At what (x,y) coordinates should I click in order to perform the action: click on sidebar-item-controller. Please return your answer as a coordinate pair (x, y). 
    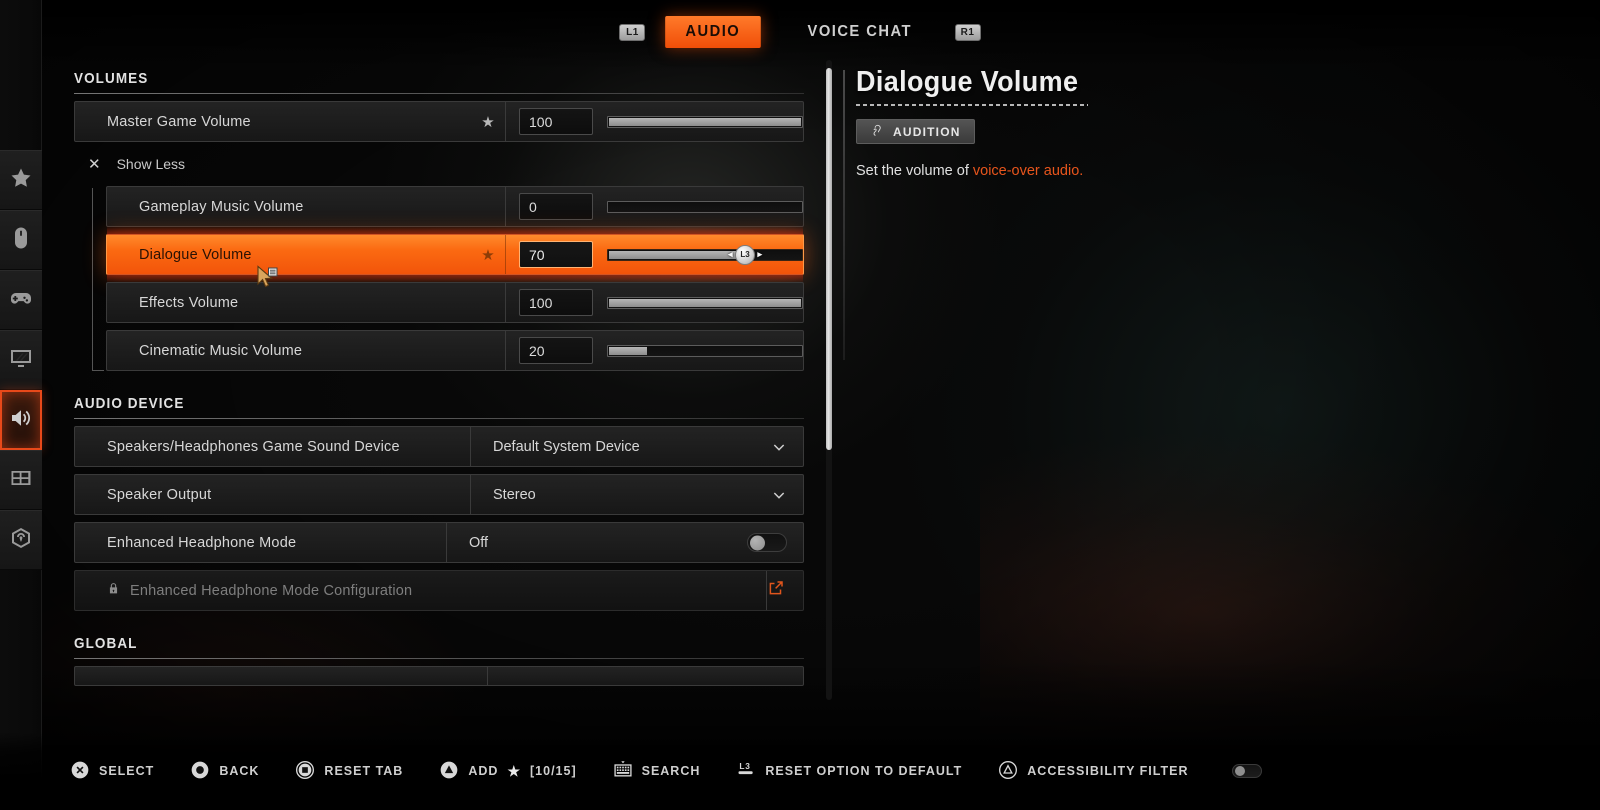
    Looking at the image, I should click on (21, 300).